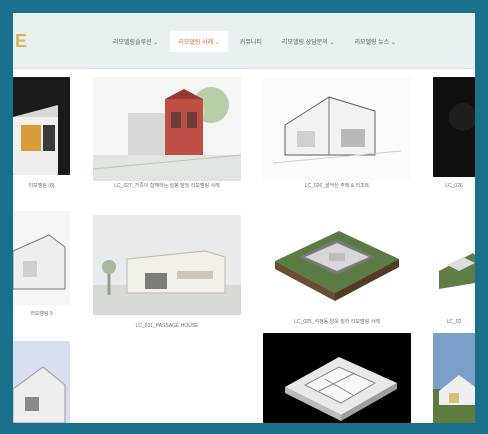  What do you see at coordinates (167, 186) in the screenshot?
I see `project-caption: LC_027_가족이 함께하는 설봉 빌딩 리모델링 사례` at bounding box center [167, 186].